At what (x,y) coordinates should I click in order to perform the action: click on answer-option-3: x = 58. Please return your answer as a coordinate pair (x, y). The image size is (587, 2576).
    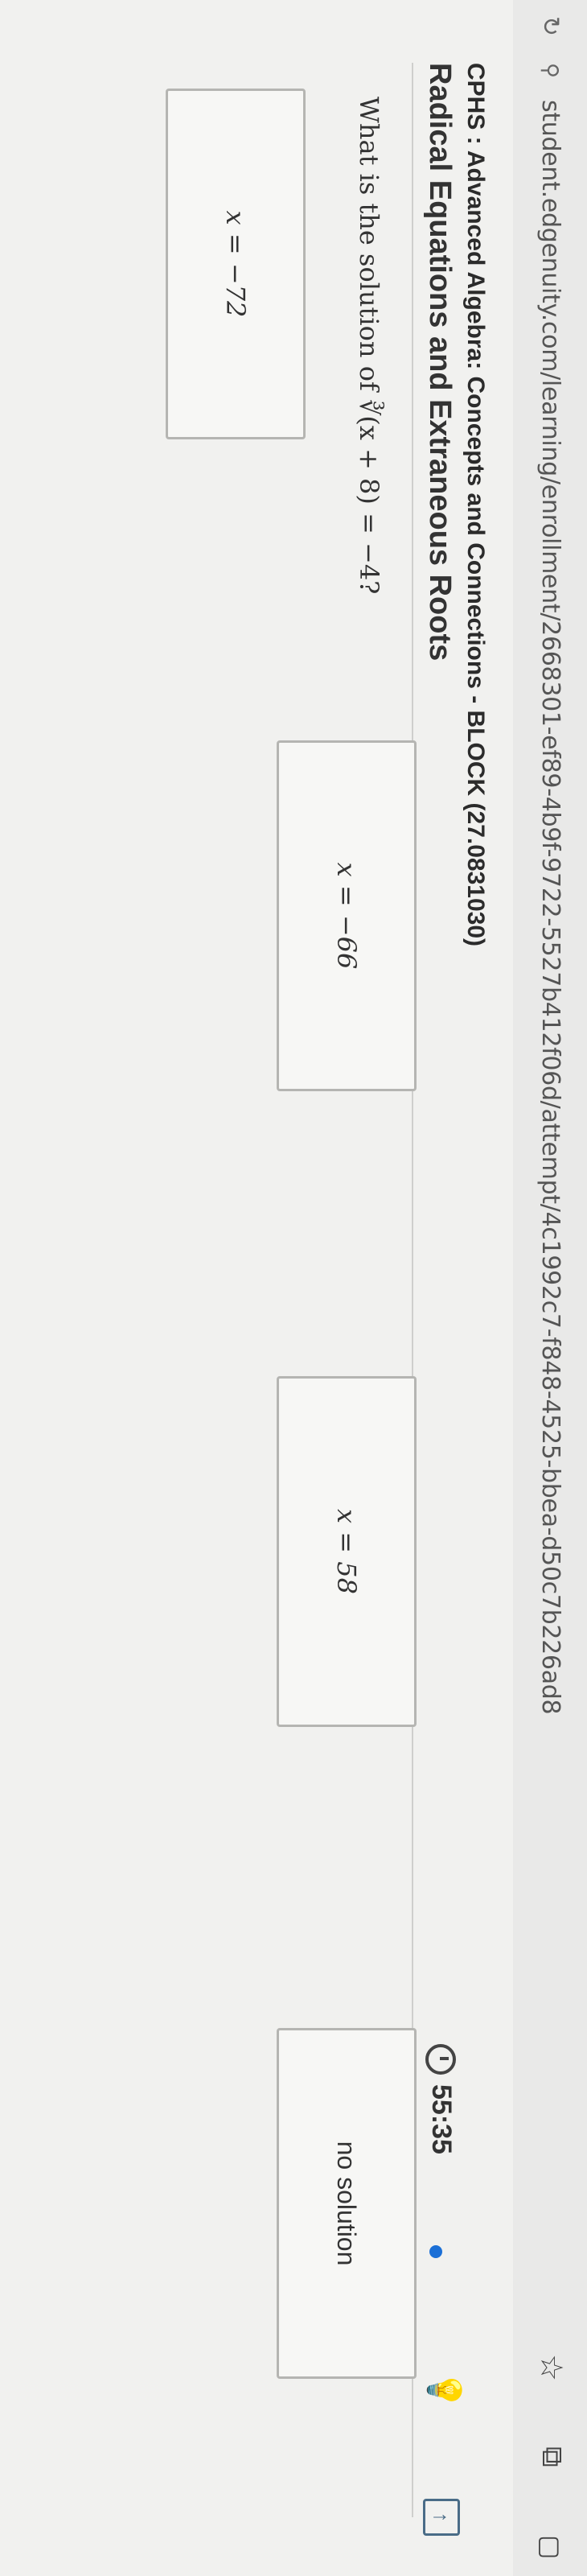
    Looking at the image, I should click on (347, 1551).